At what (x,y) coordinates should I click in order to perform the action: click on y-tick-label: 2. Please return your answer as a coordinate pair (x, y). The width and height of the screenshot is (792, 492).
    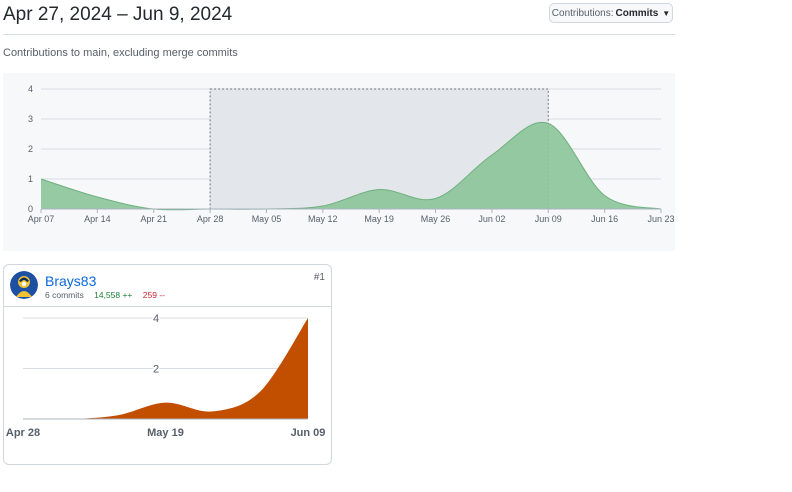
    Looking at the image, I should click on (30, 149).